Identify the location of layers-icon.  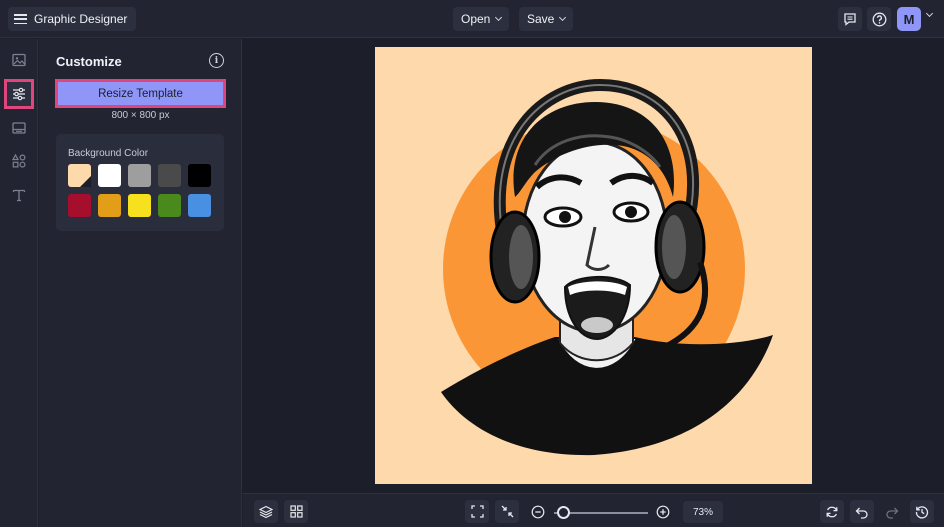
(266, 511).